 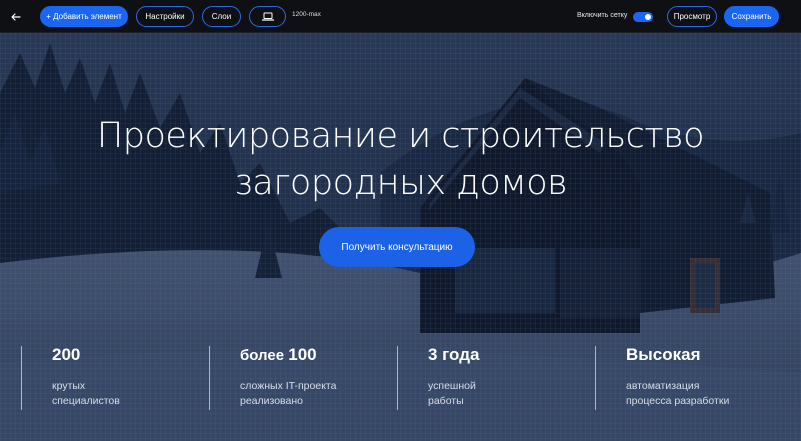 I want to click on stat-value-number: 3 года, so click(x=454, y=354).